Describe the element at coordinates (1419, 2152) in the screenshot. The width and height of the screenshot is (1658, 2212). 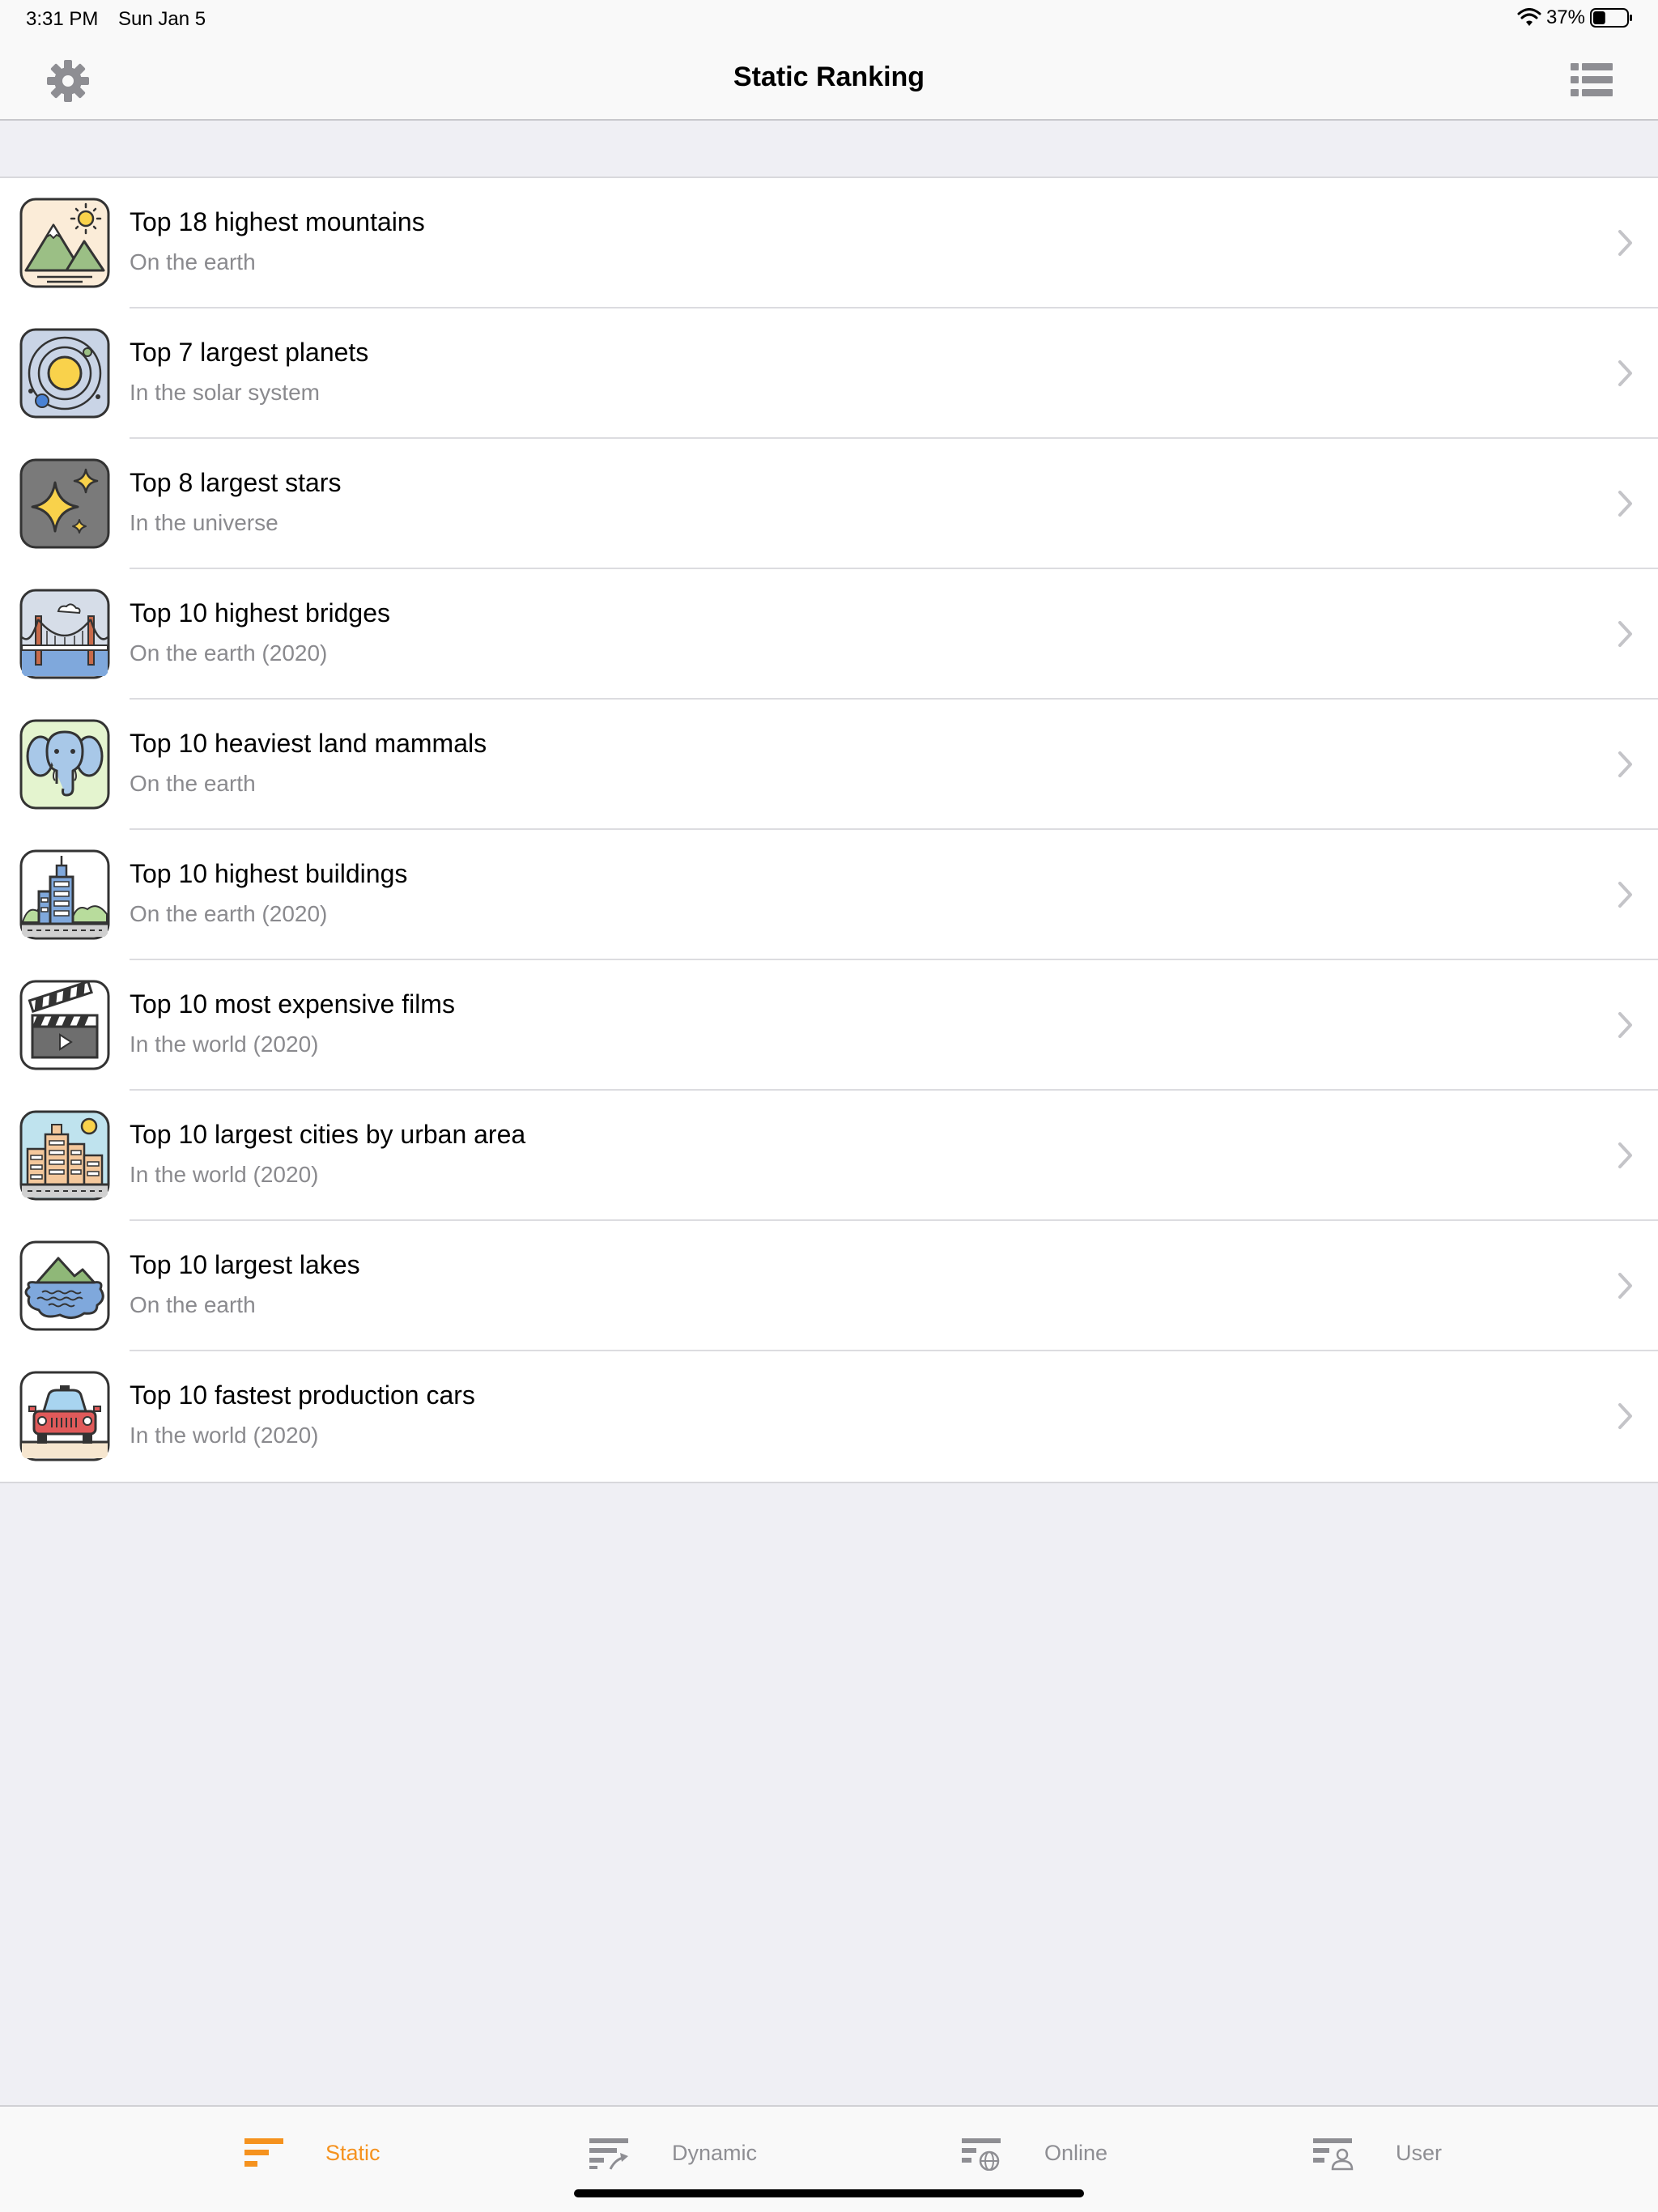
I see `tab-label: User` at that location.